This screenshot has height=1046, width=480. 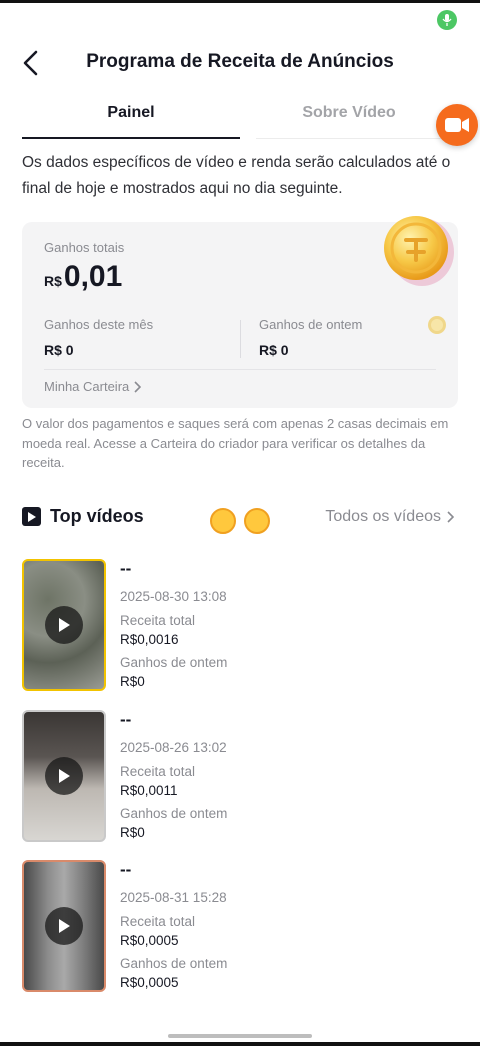 I want to click on bottom-bar-line, so click(x=240, y=1044).